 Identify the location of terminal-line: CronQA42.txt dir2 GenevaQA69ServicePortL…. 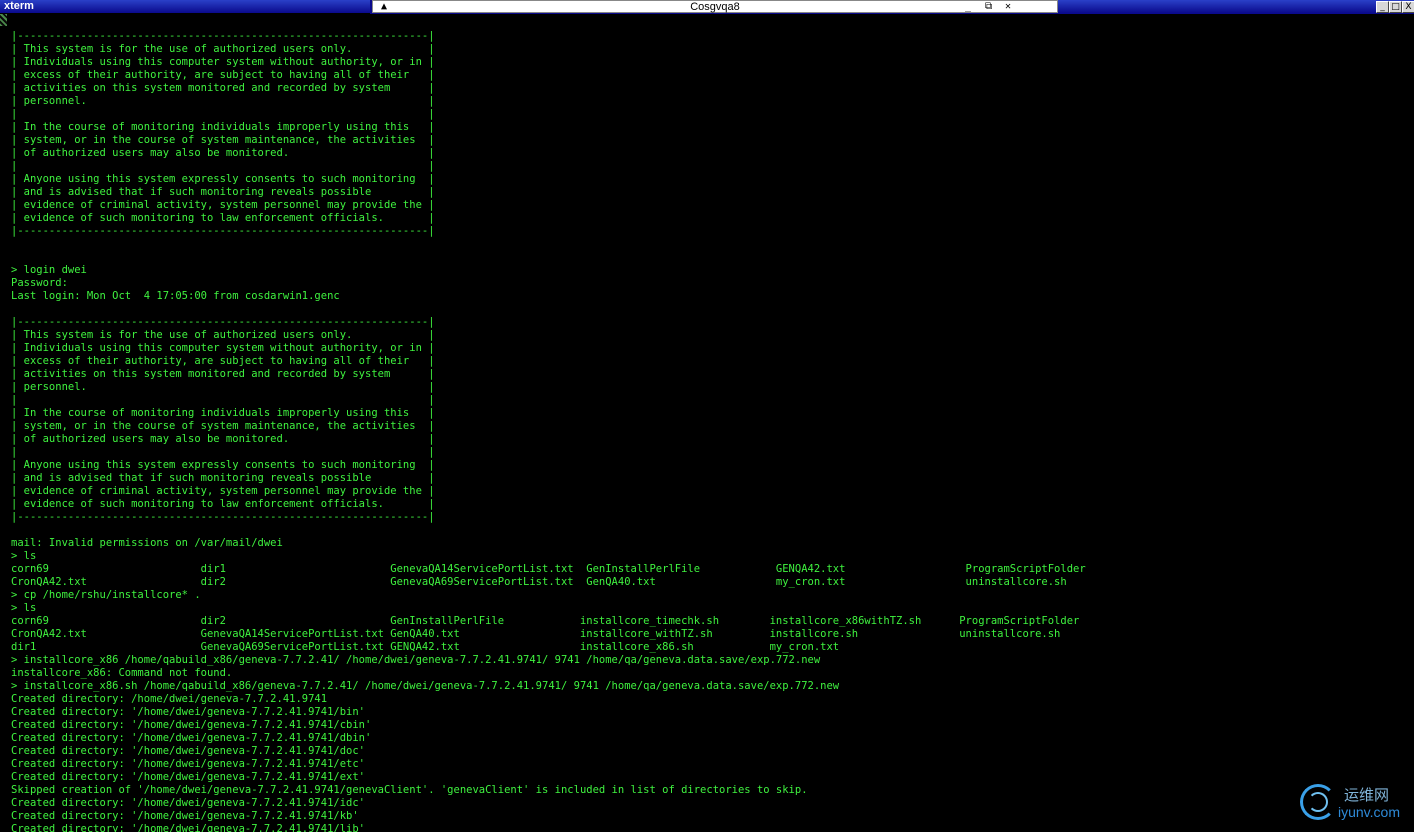
(539, 582).